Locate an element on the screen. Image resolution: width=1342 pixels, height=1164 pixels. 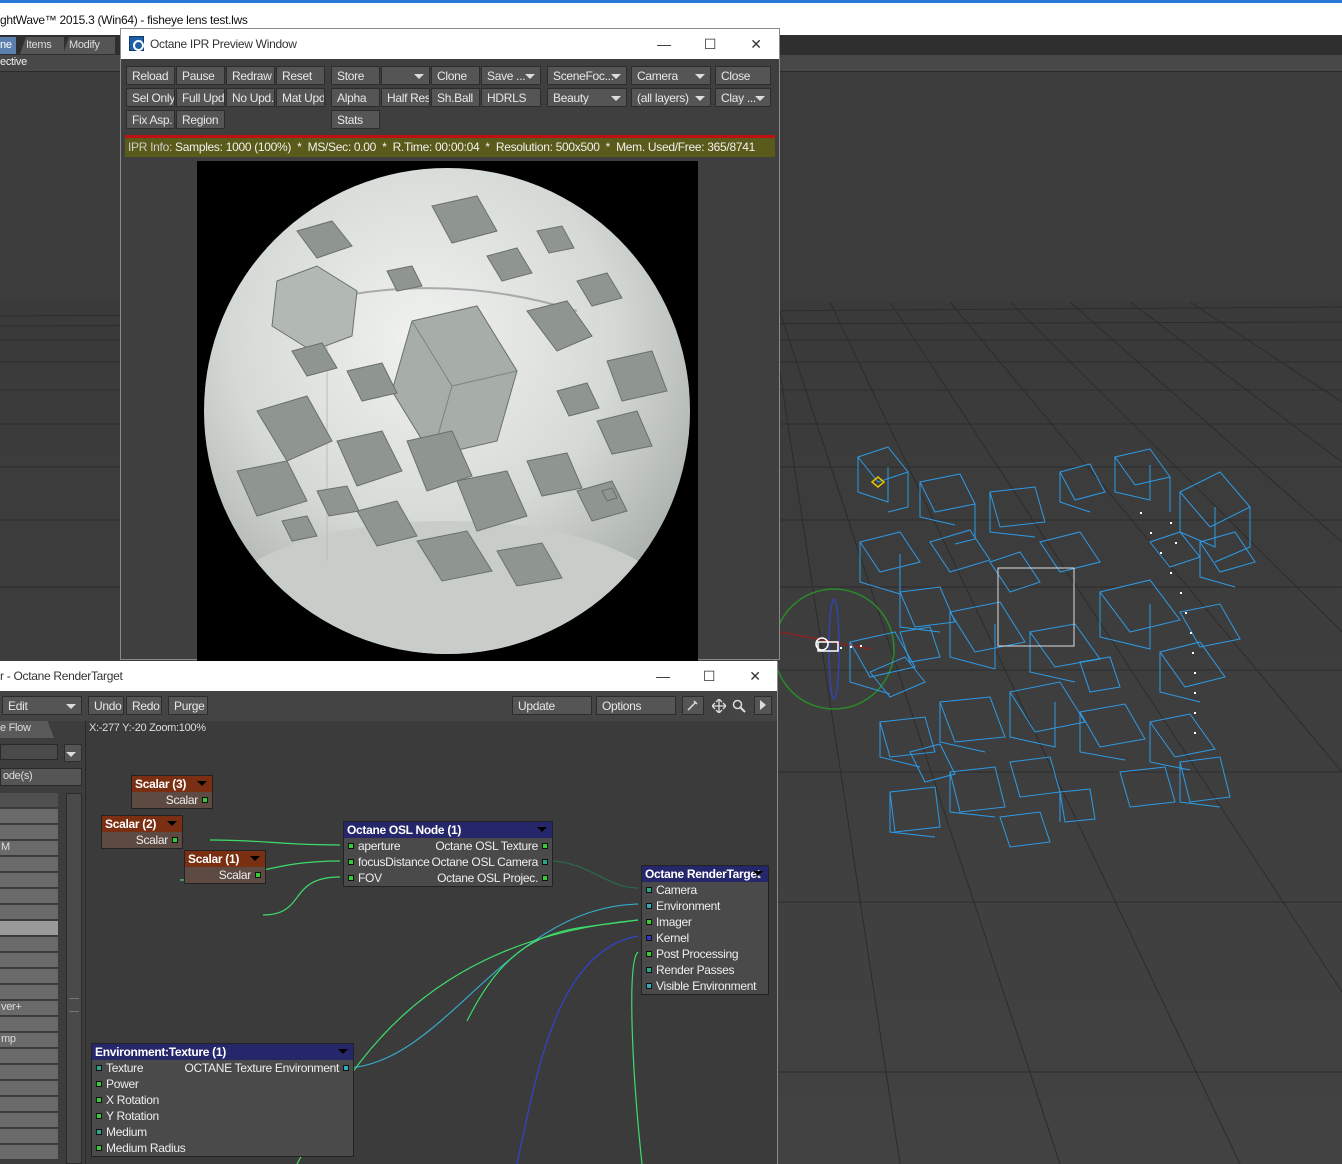
pause-button: Pause is located at coordinates (200, 75).